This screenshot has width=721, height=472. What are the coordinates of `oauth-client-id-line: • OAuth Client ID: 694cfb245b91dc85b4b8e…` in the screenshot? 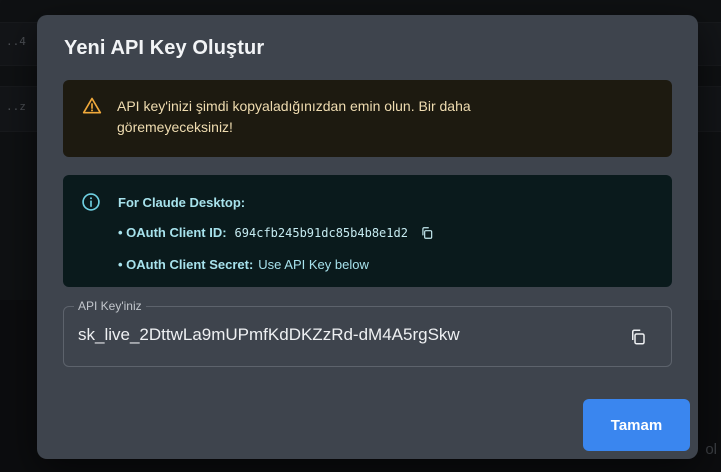 It's located at (385, 233).